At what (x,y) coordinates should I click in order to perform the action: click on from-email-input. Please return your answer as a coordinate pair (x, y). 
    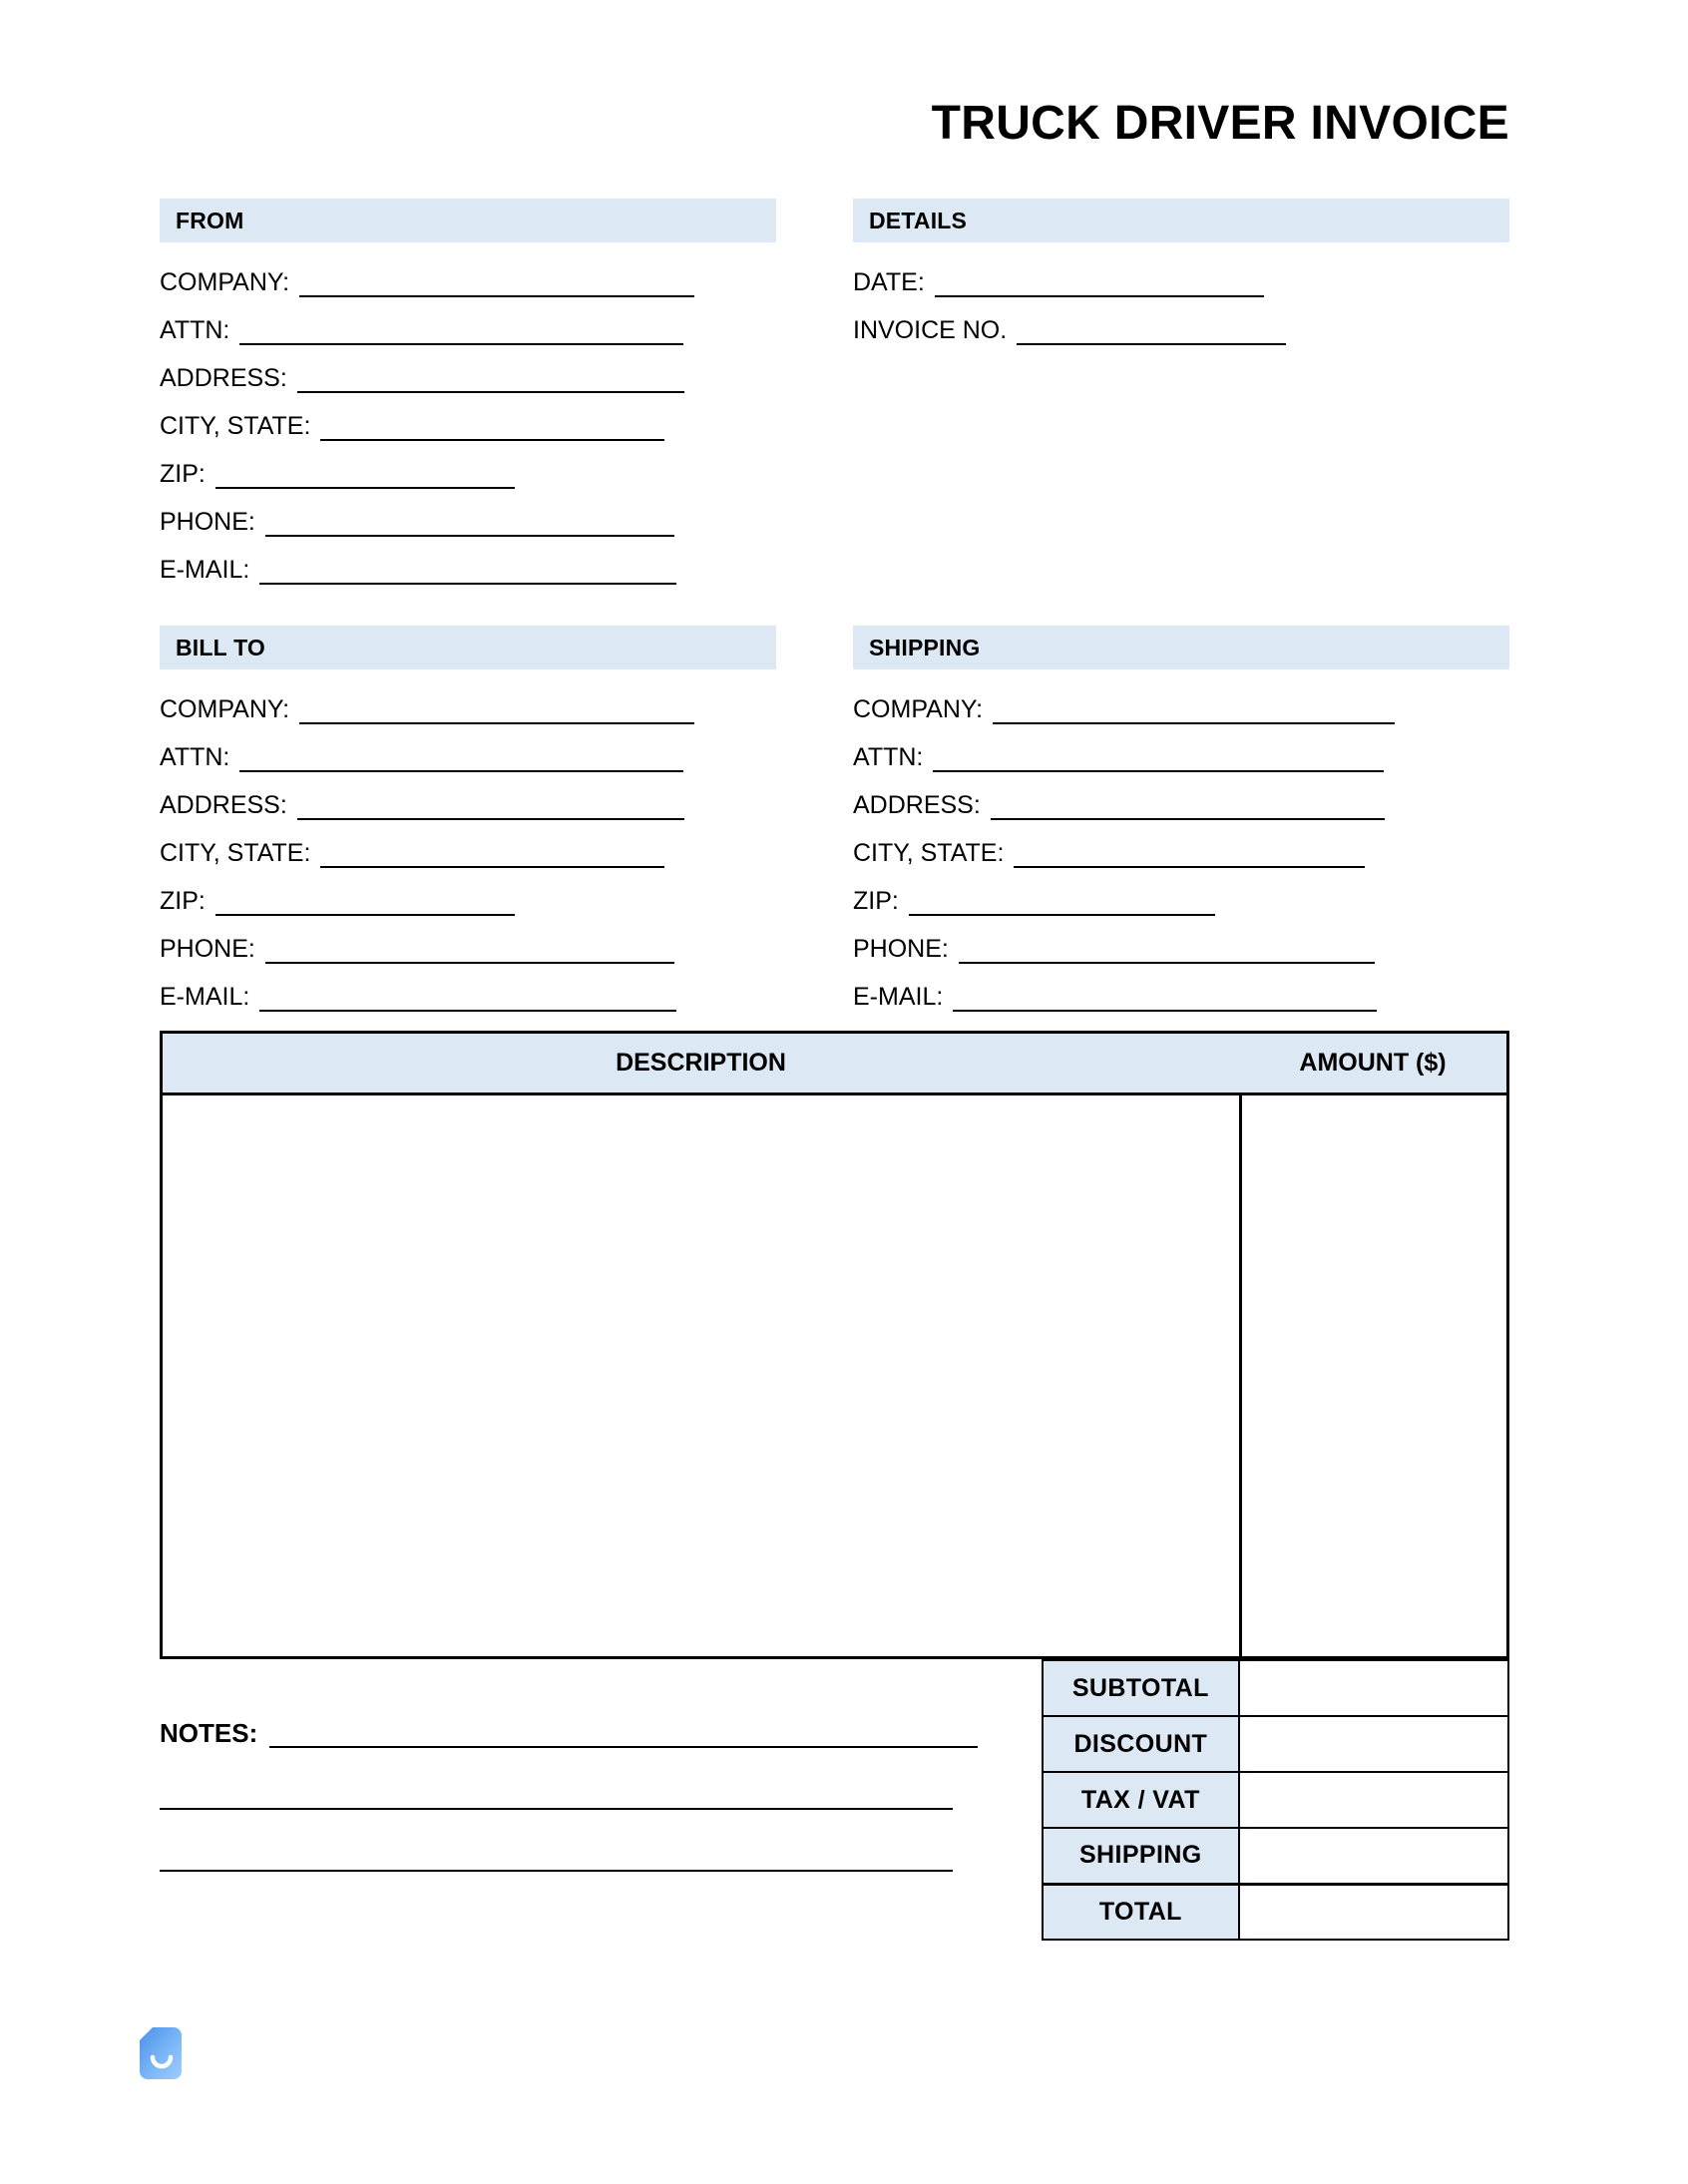
    Looking at the image, I should click on (468, 571).